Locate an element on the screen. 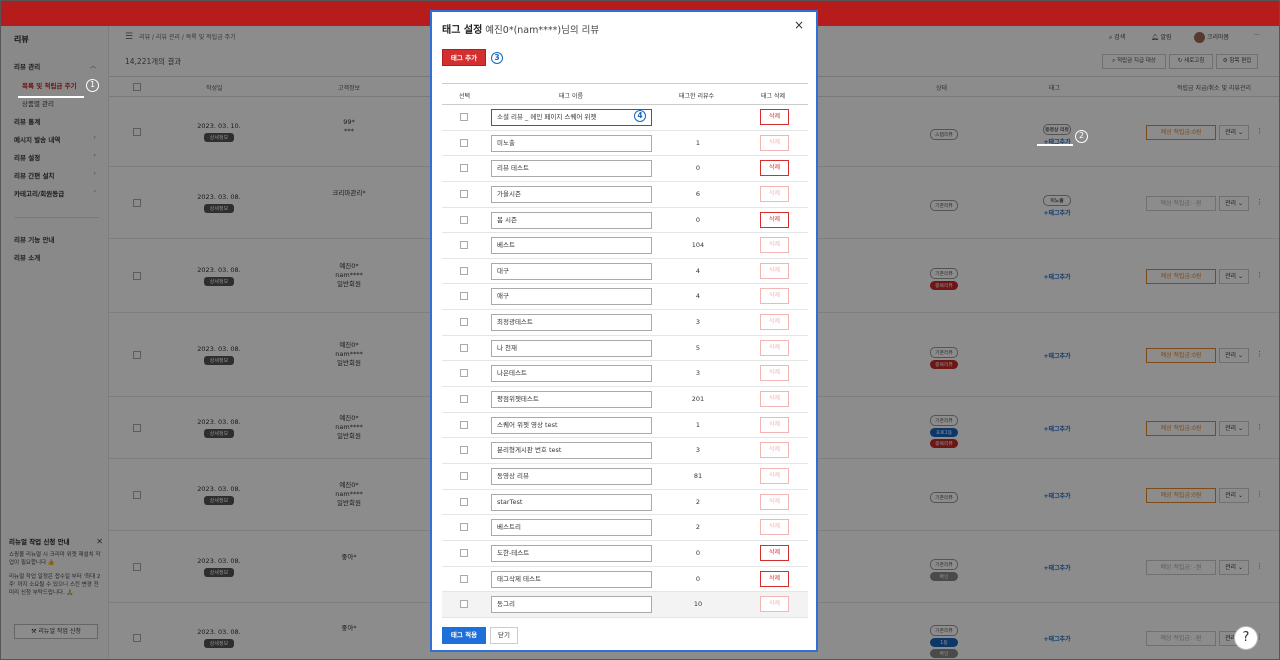 The image size is (1280, 660). tag-row: 애구 4 삭제 is located at coordinates (625, 297).